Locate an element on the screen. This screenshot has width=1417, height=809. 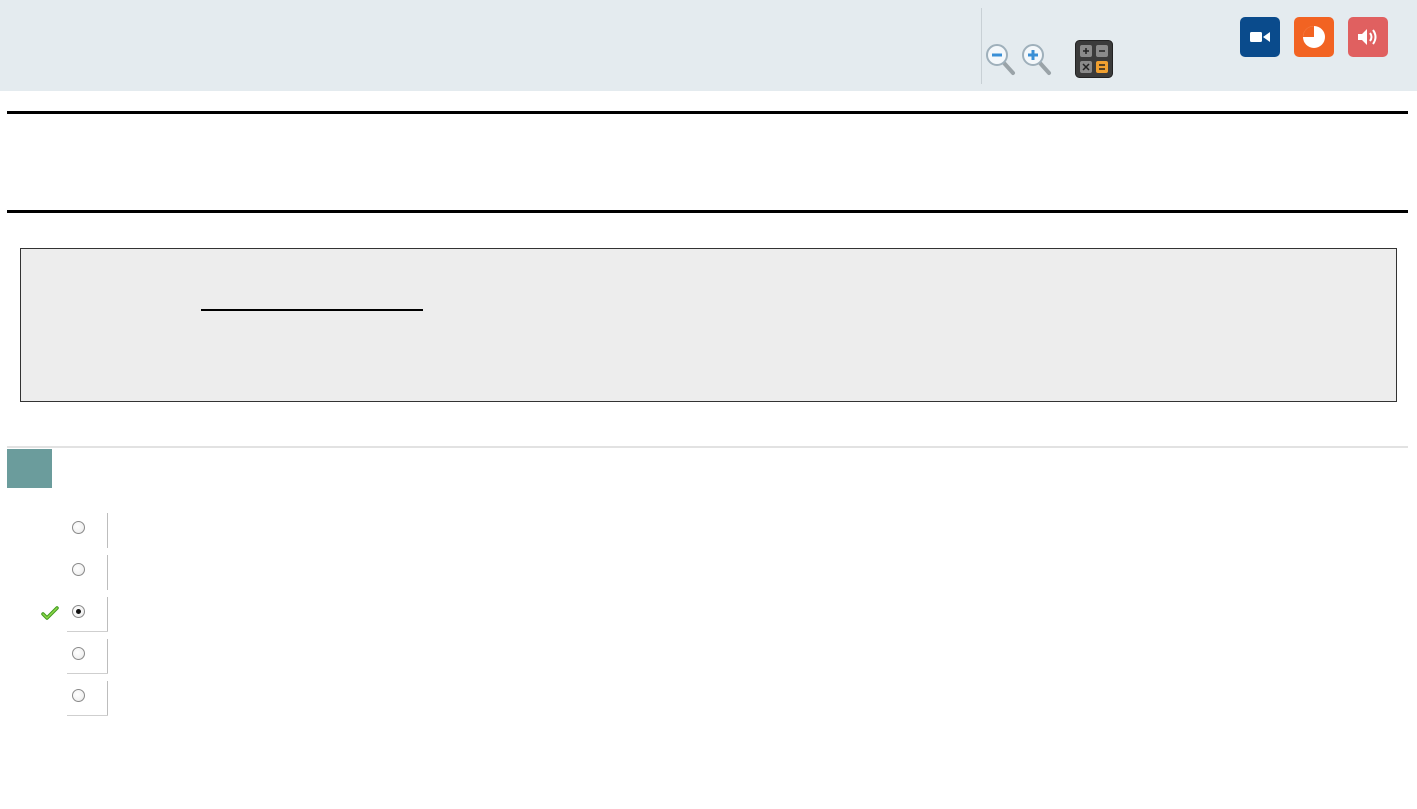
calculator-icon is located at coordinates (1094, 59).